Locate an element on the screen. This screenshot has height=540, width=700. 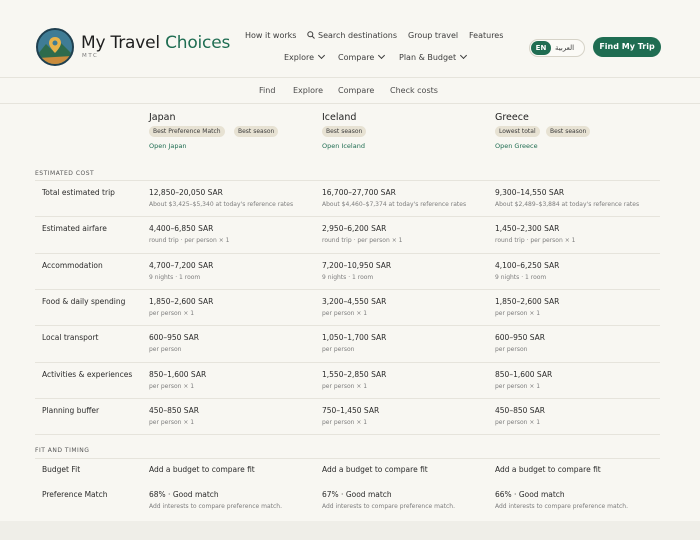
tag-lowest-total: Lowest total is located at coordinates (517, 131).